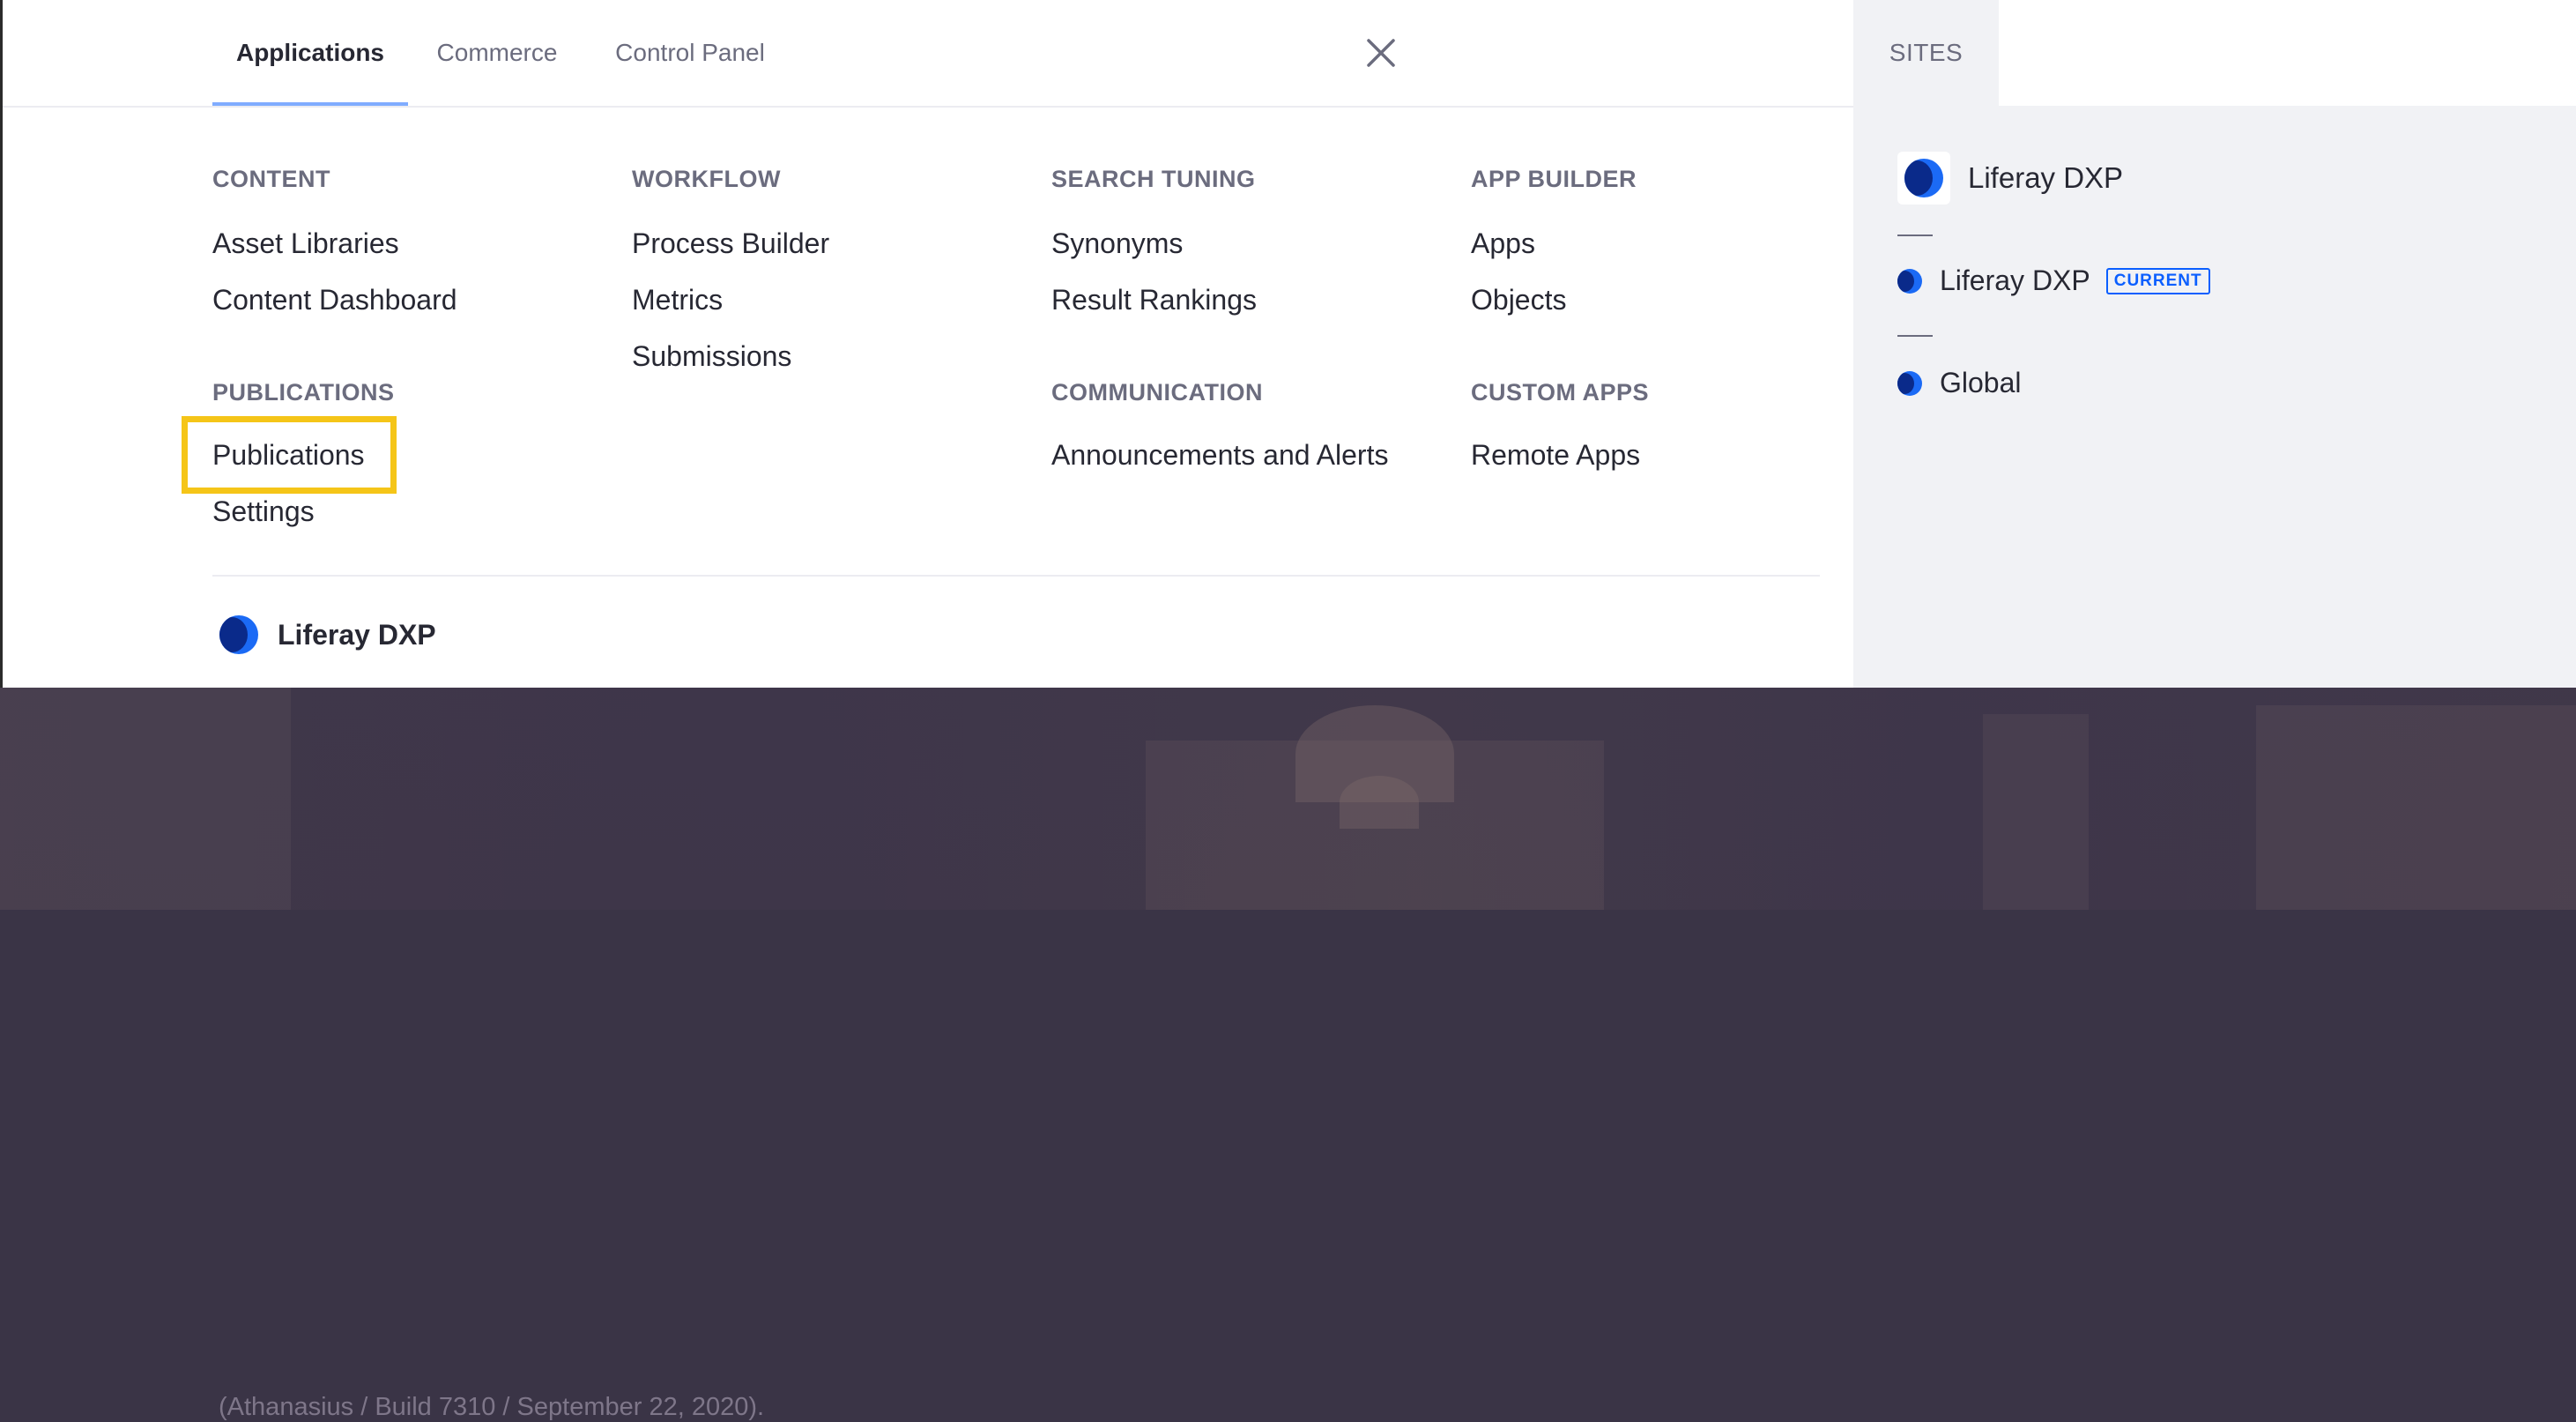 The height and width of the screenshot is (1422, 2576). I want to click on site-current-name: Liferay DXP, so click(2015, 280).